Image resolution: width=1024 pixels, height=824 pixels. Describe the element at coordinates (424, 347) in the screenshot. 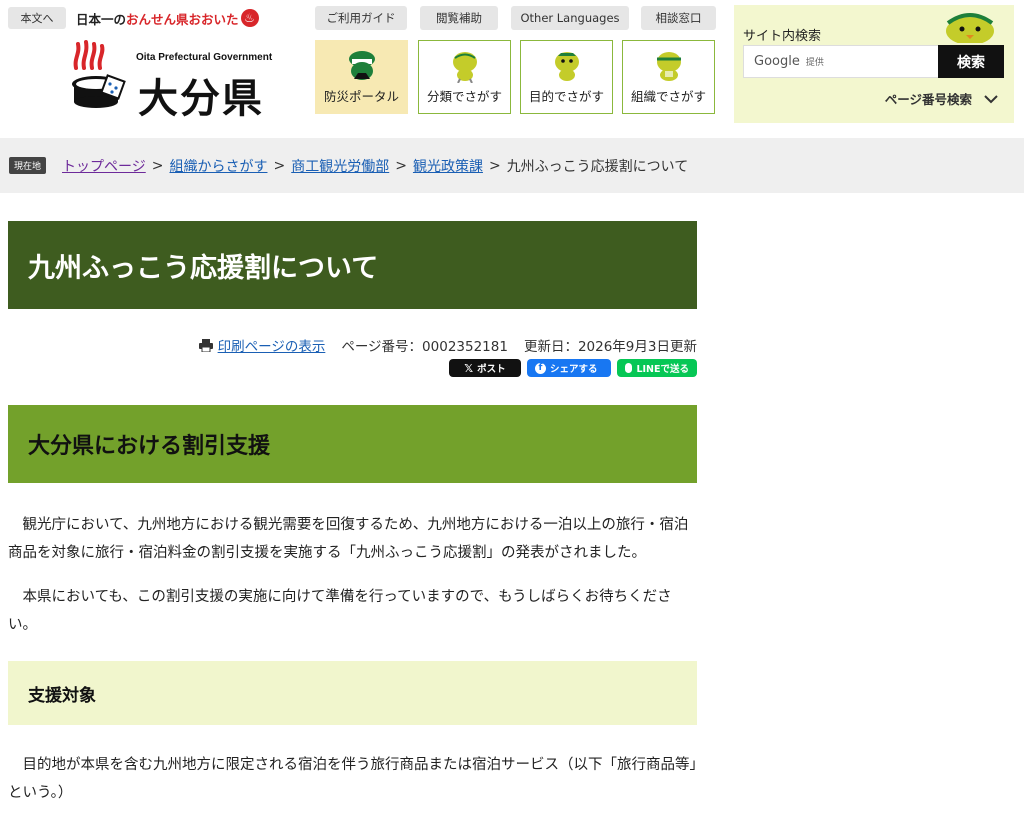

I see `page-number: ページ番号：0002352181` at that location.